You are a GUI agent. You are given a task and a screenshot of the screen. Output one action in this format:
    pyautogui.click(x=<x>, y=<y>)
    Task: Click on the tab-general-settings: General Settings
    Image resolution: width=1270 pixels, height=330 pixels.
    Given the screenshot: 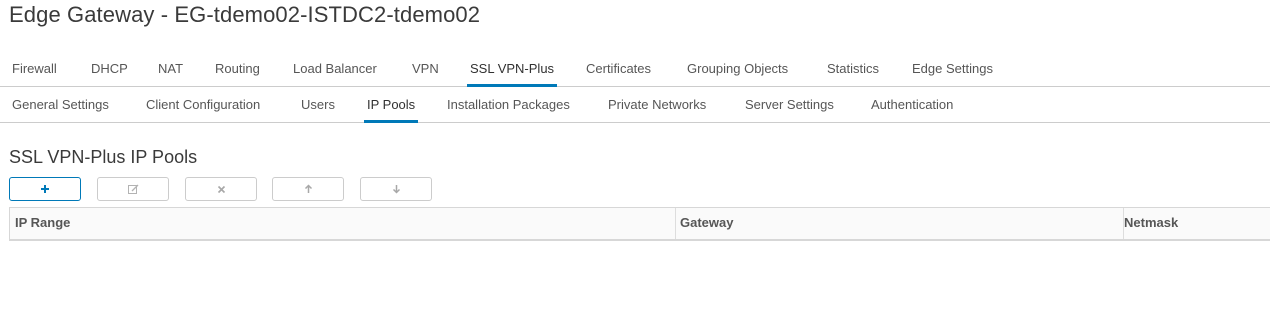 What is the action you would take?
    pyautogui.click(x=60, y=104)
    